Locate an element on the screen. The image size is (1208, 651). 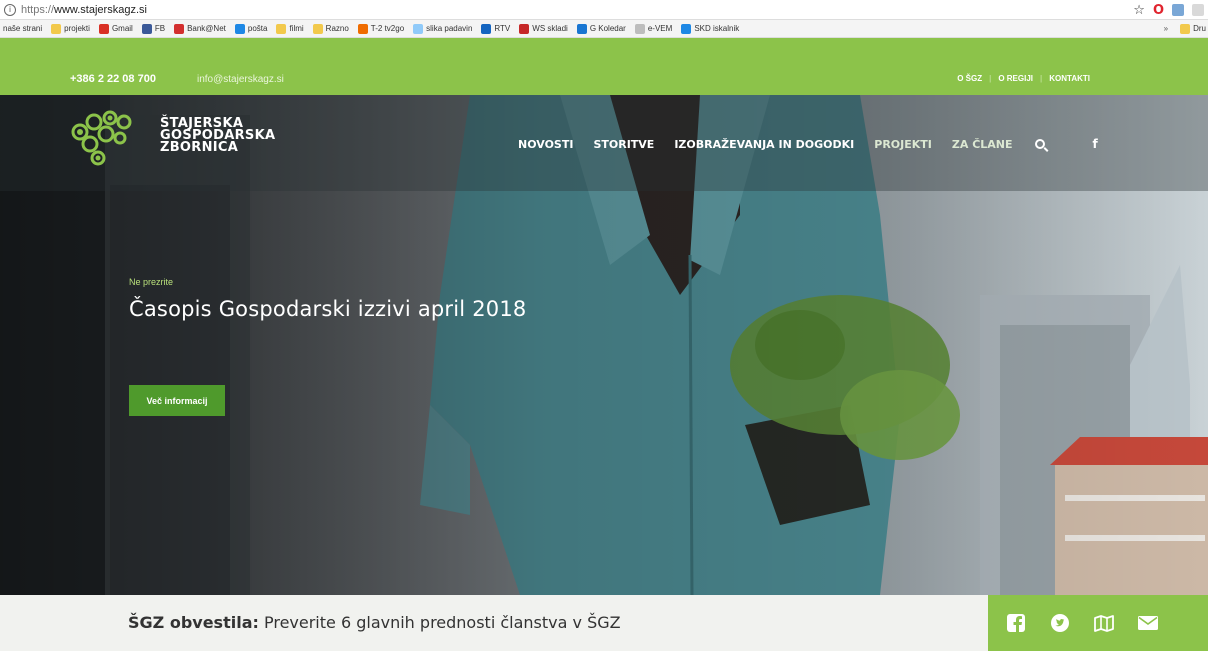
bookmark-item: naše strani is located at coordinates (22, 28).